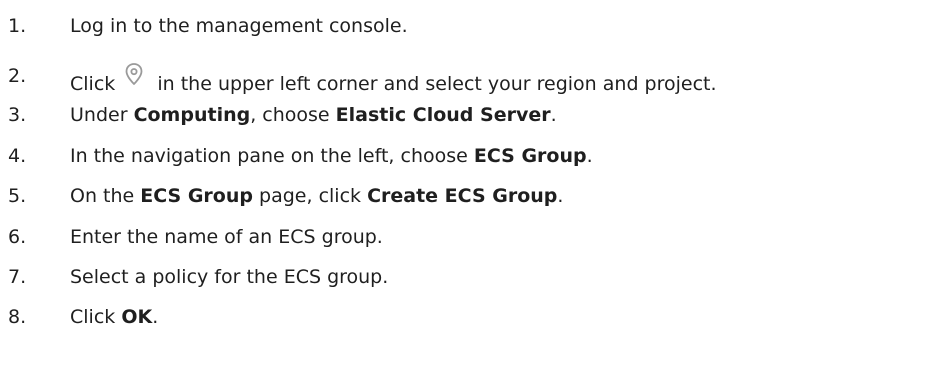 The height and width of the screenshot is (381, 941). What do you see at coordinates (310, 196) in the screenshot?
I see `step-text-segment: page, click` at bounding box center [310, 196].